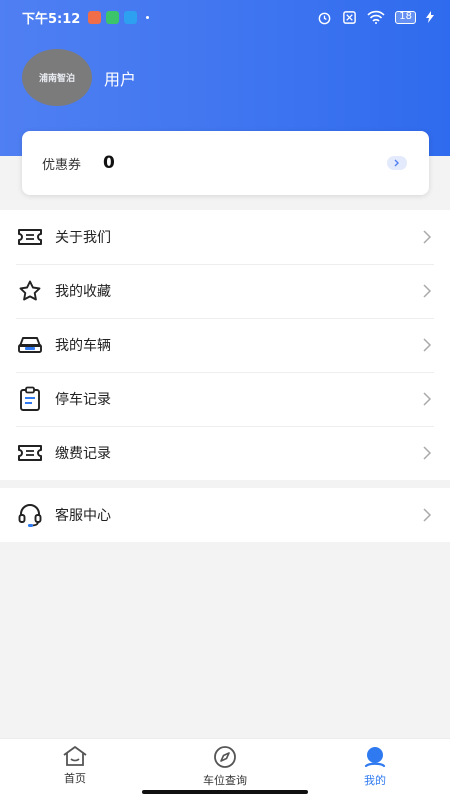 The image size is (450, 800). Describe the element at coordinates (120, 79) in the screenshot. I see `username: 用户` at that location.